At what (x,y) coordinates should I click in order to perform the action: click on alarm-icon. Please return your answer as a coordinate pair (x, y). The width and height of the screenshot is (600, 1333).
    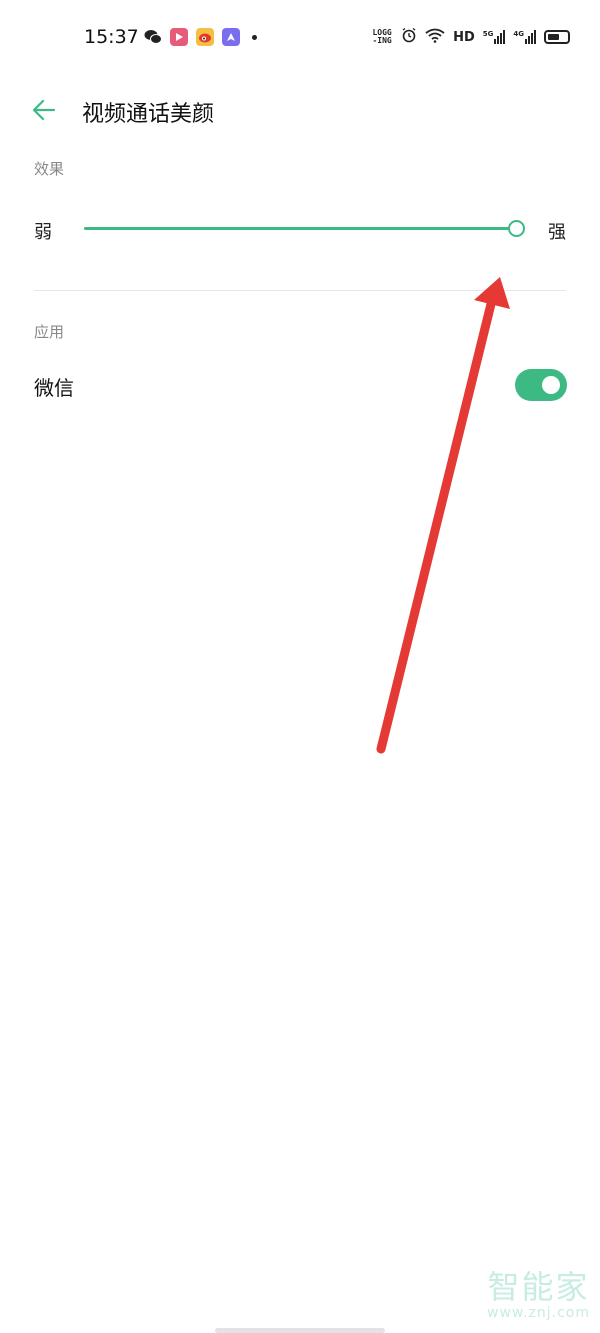
    Looking at the image, I should click on (409, 37).